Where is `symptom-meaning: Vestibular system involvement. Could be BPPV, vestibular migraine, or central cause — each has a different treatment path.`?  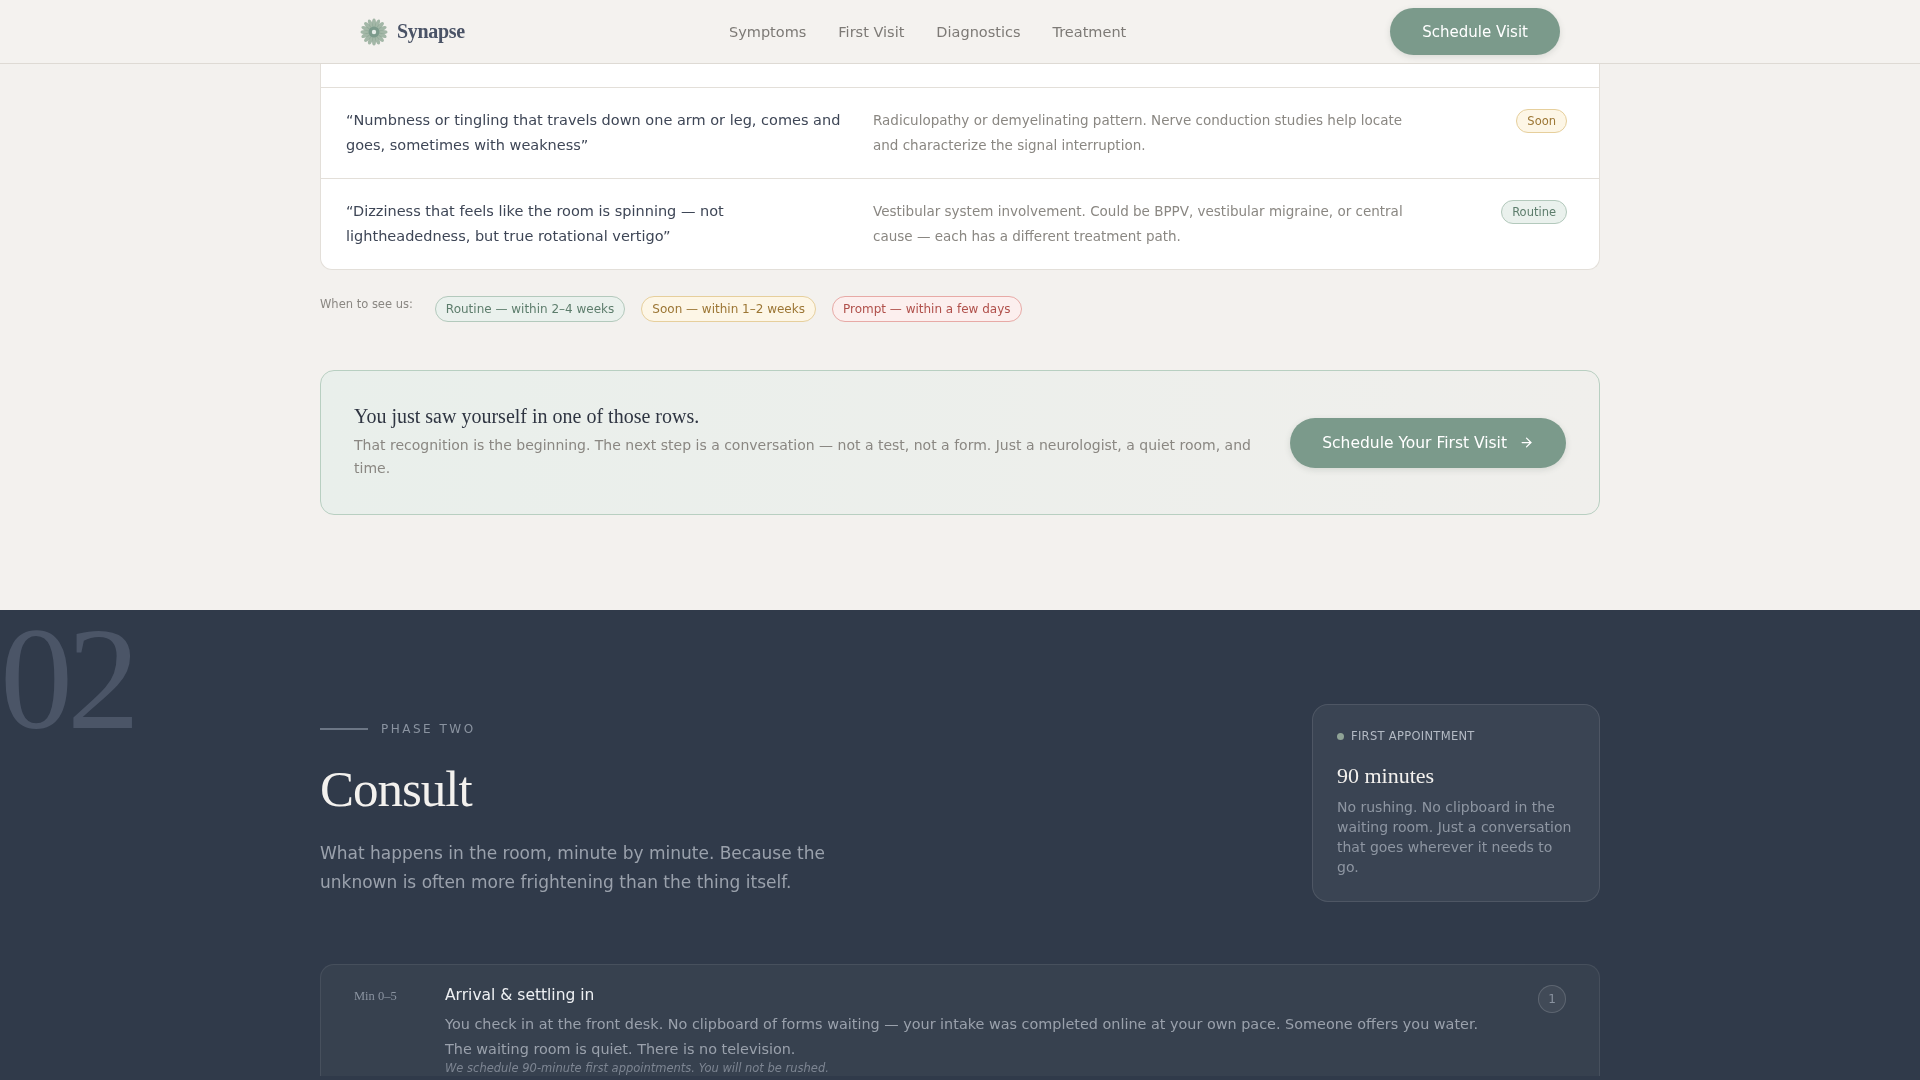
symptom-meaning: Vestibular system involvement. Could be BPPV, vestibular migraine, or central cause — each has a different treatment path. is located at coordinates (1138, 224).